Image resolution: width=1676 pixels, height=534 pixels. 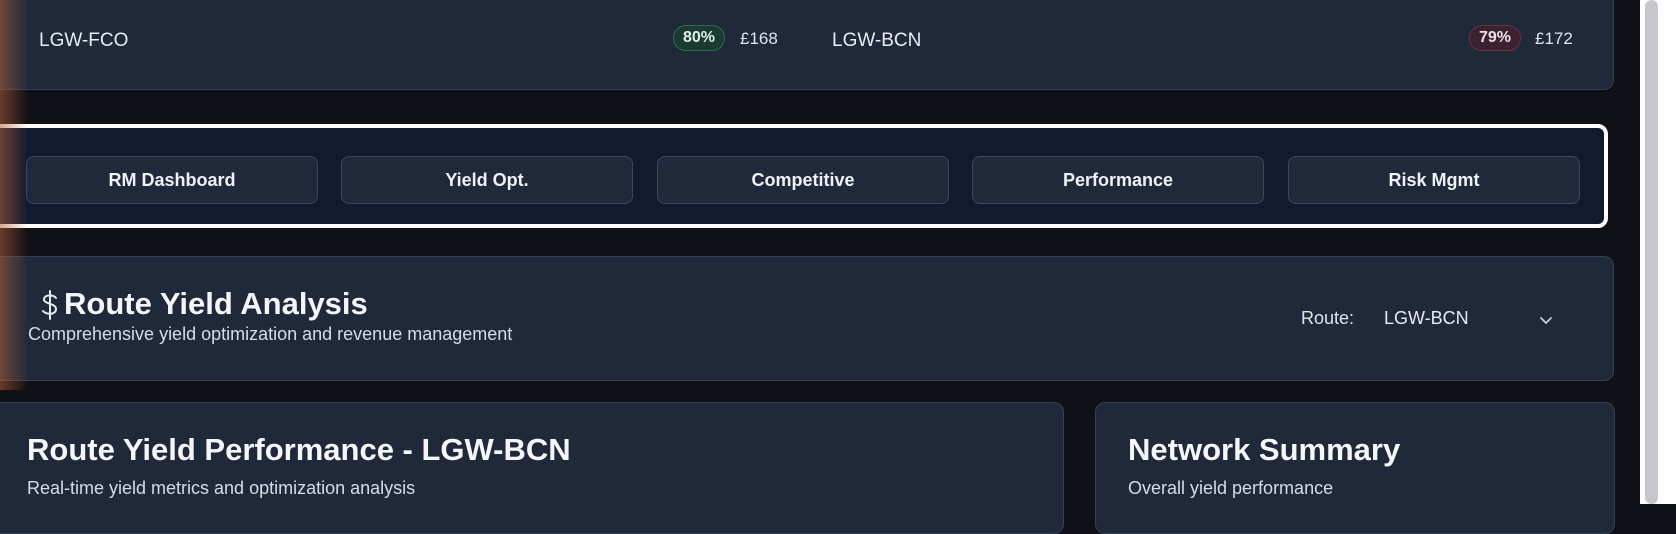 What do you see at coordinates (50, 305) in the screenshot?
I see `dollar-icon` at bounding box center [50, 305].